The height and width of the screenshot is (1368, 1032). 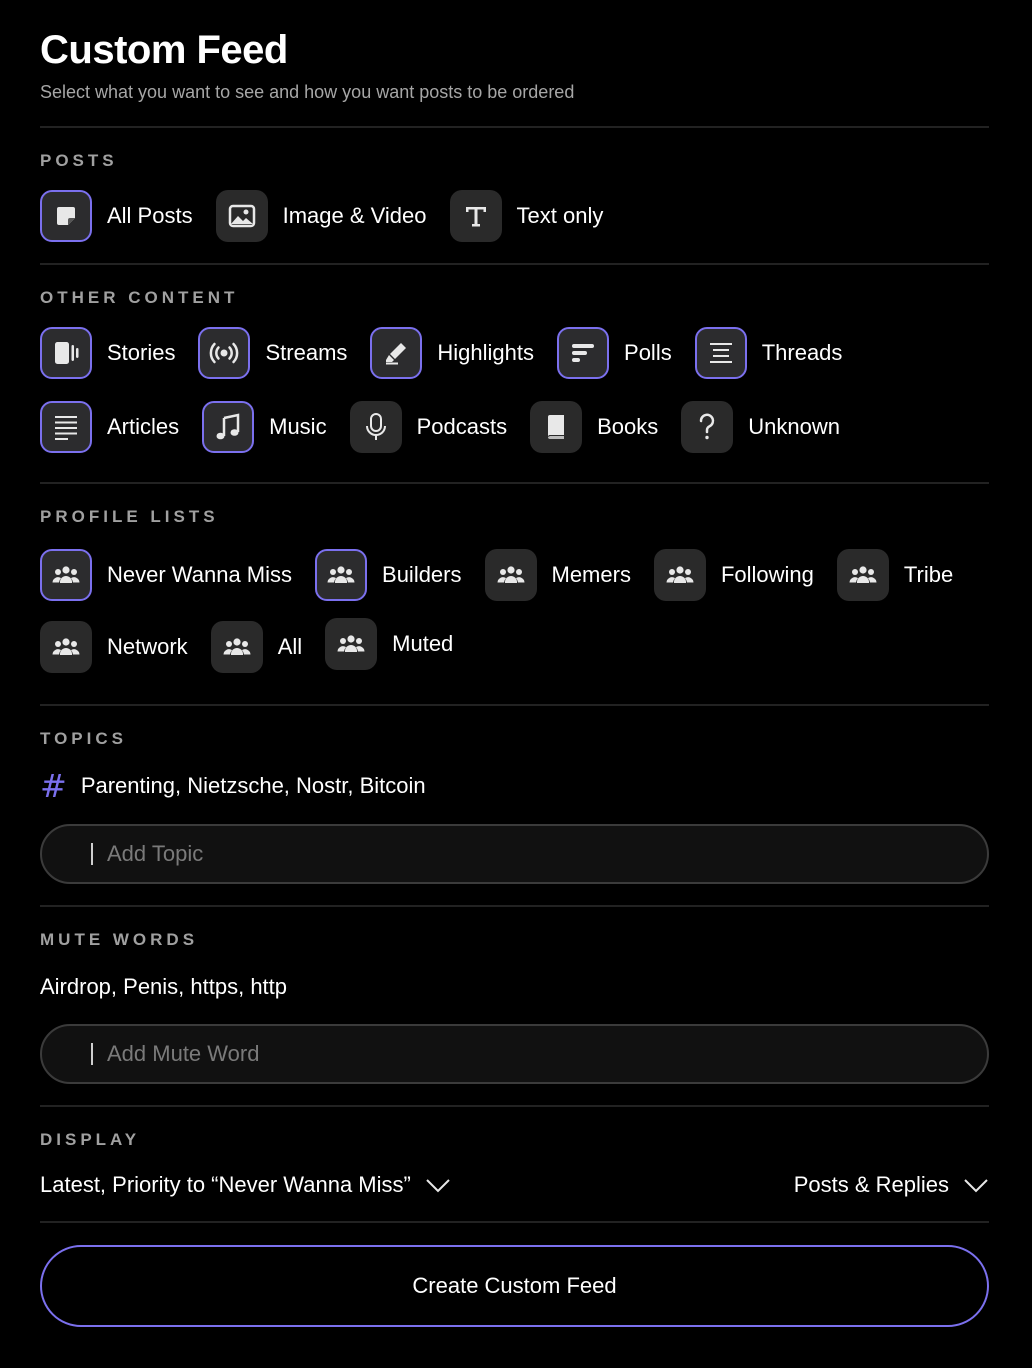 I want to click on chip-articles: Articles, so click(x=109, y=427).